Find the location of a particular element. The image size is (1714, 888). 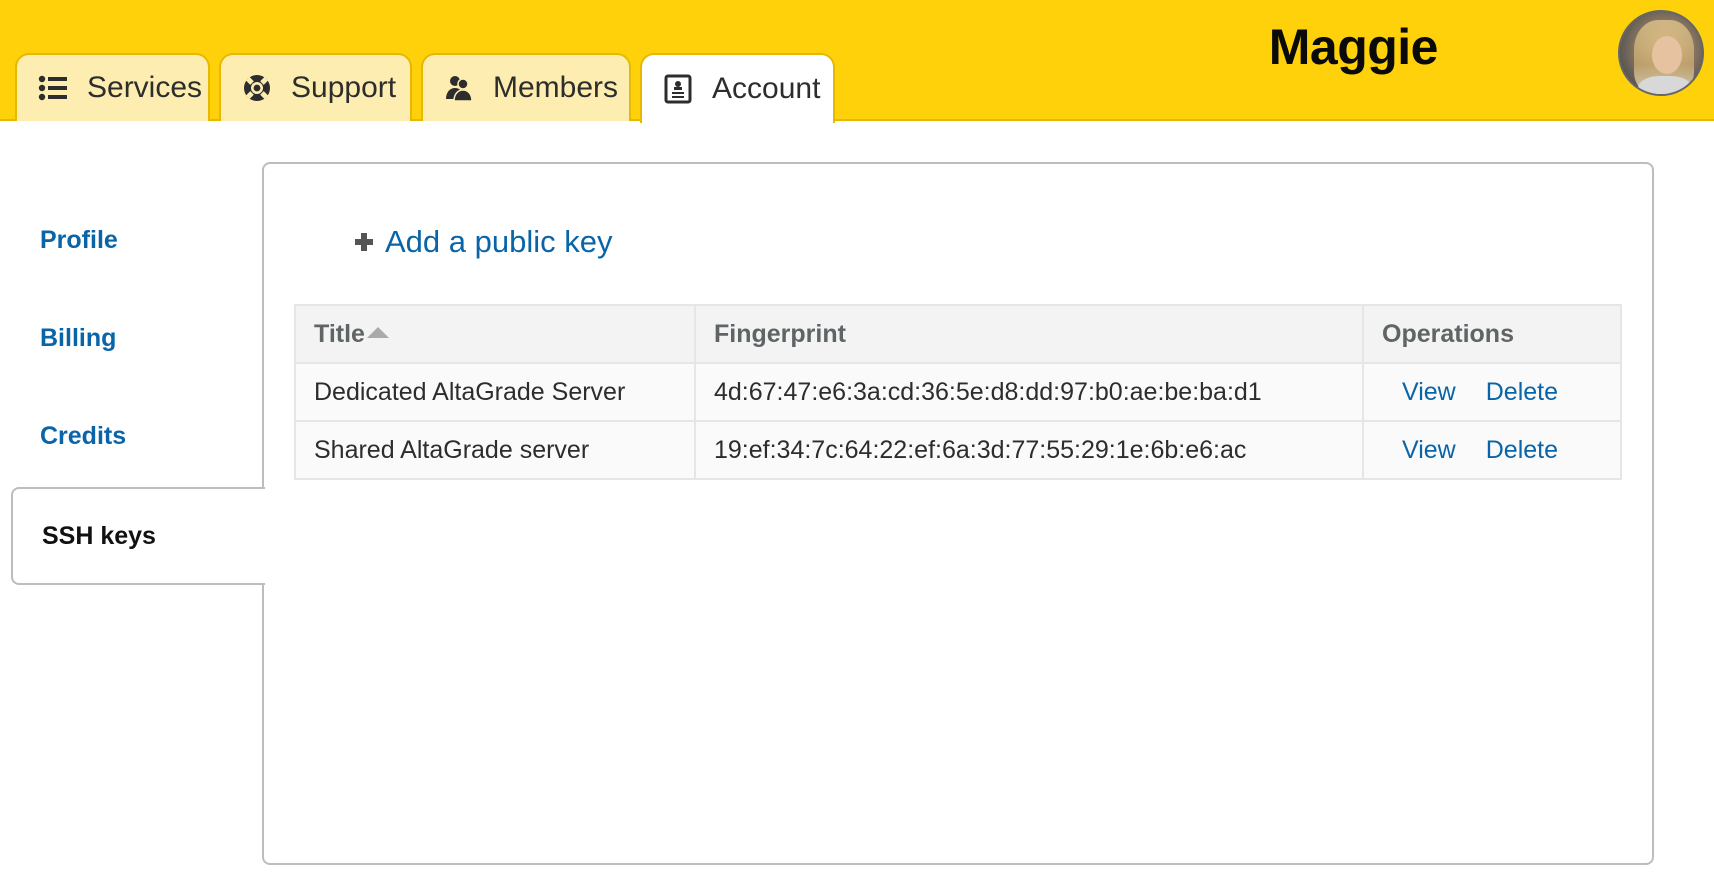

sidebar-item-label: SSH keys is located at coordinates (99, 536).